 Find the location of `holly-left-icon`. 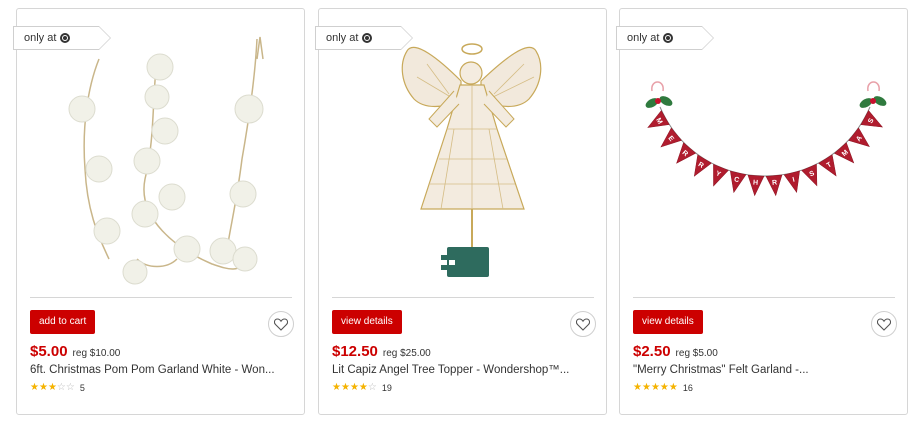

holly-left-icon is located at coordinates (659, 102).